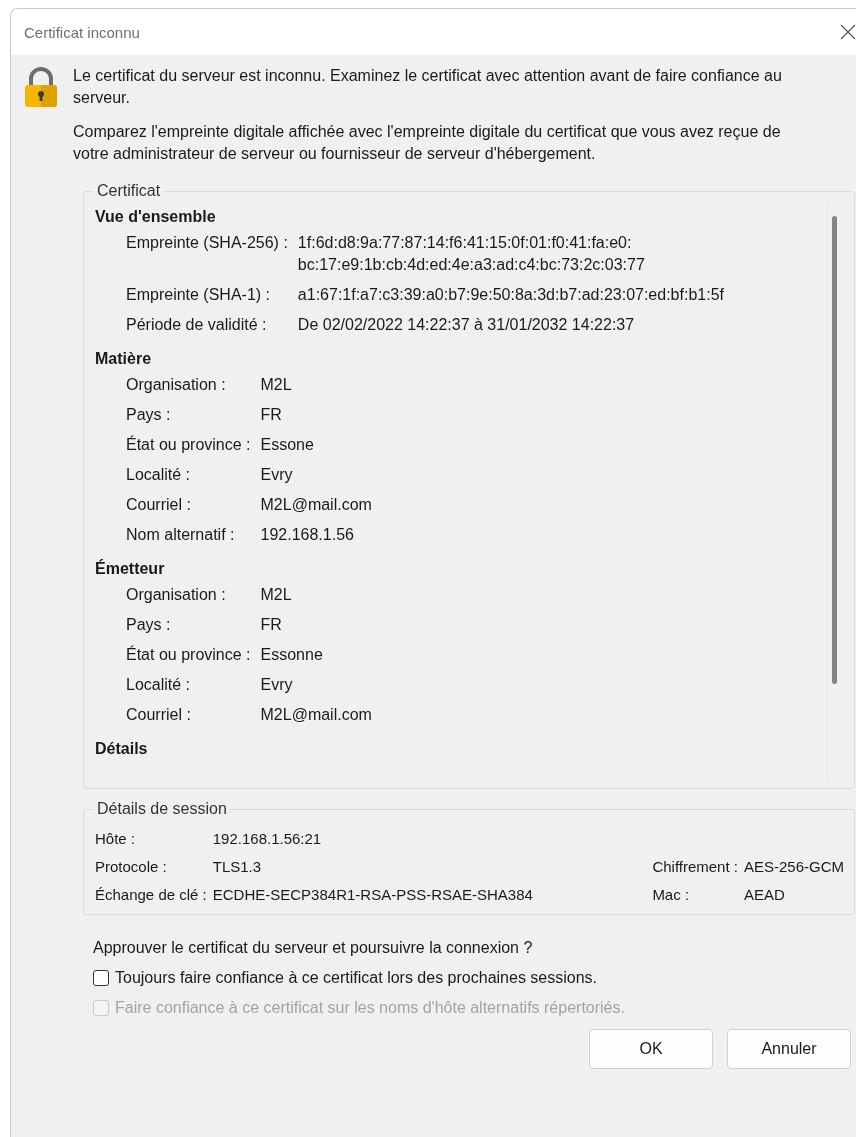 The height and width of the screenshot is (1137, 856). Describe the element at coordinates (130, 569) in the screenshot. I see `section-heading: Émetteur` at that location.